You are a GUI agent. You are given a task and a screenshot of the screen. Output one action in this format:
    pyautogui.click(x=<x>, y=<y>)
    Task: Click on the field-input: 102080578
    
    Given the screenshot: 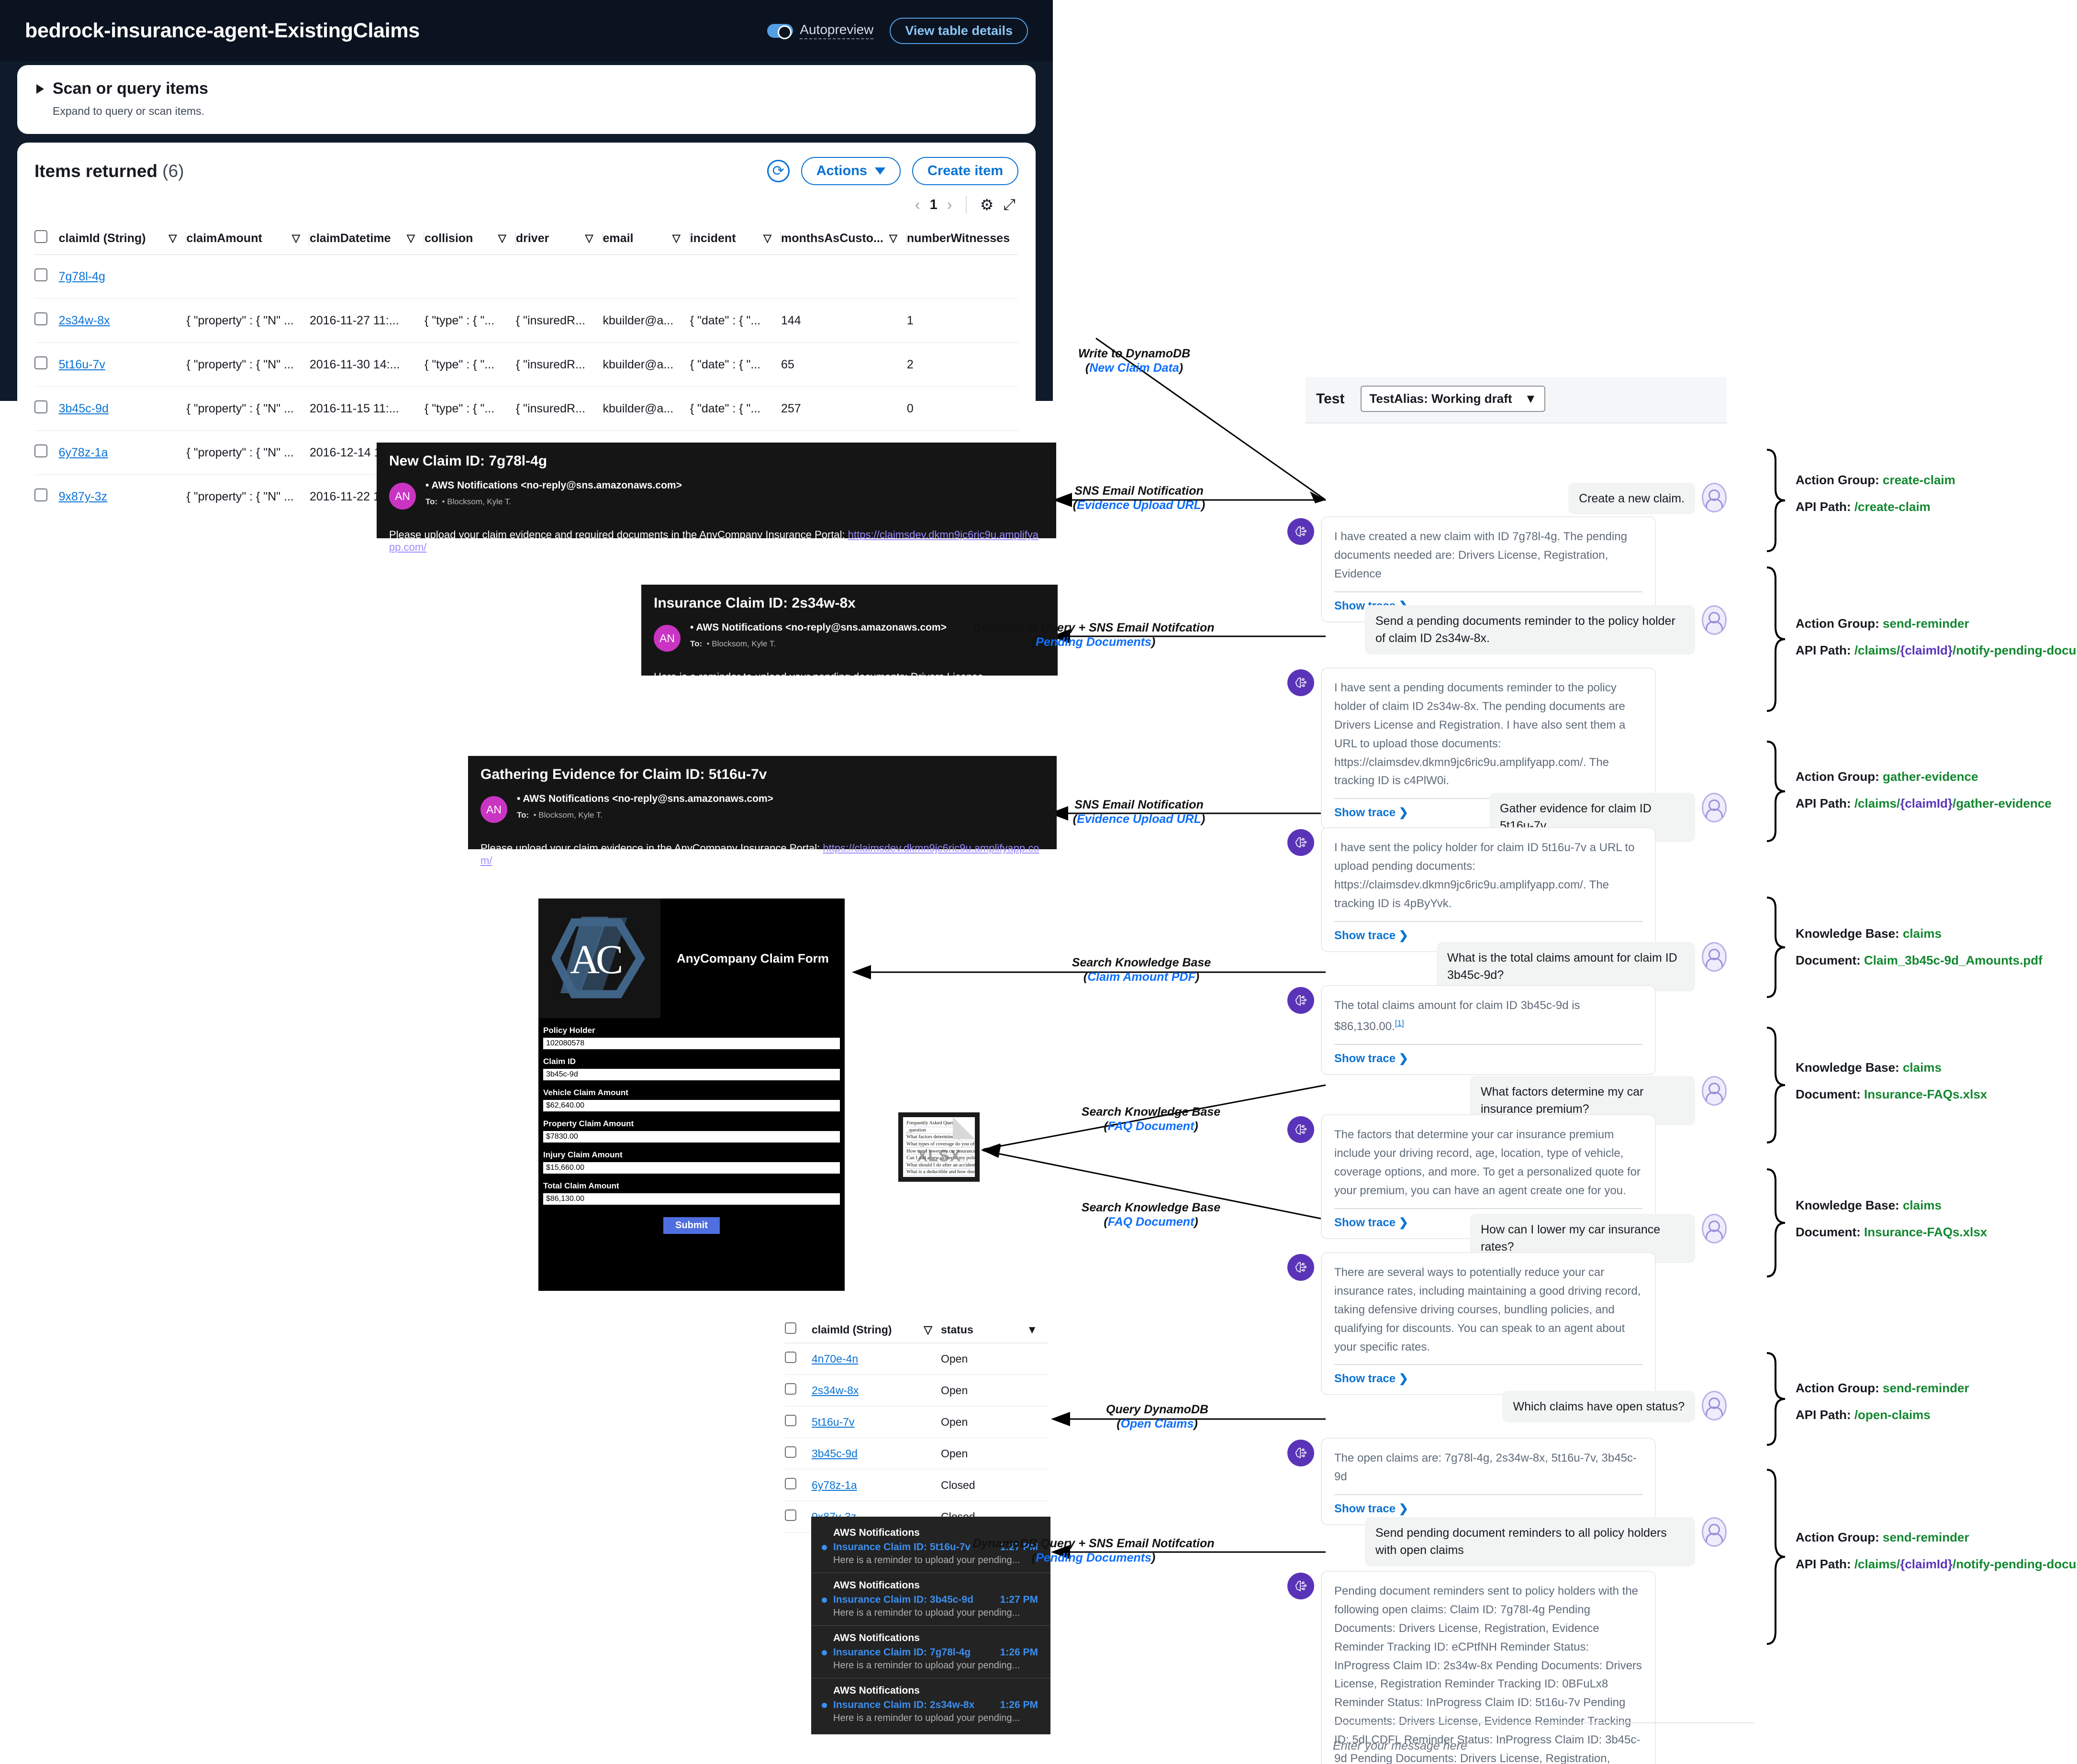 What is the action you would take?
    pyautogui.click(x=691, y=1043)
    